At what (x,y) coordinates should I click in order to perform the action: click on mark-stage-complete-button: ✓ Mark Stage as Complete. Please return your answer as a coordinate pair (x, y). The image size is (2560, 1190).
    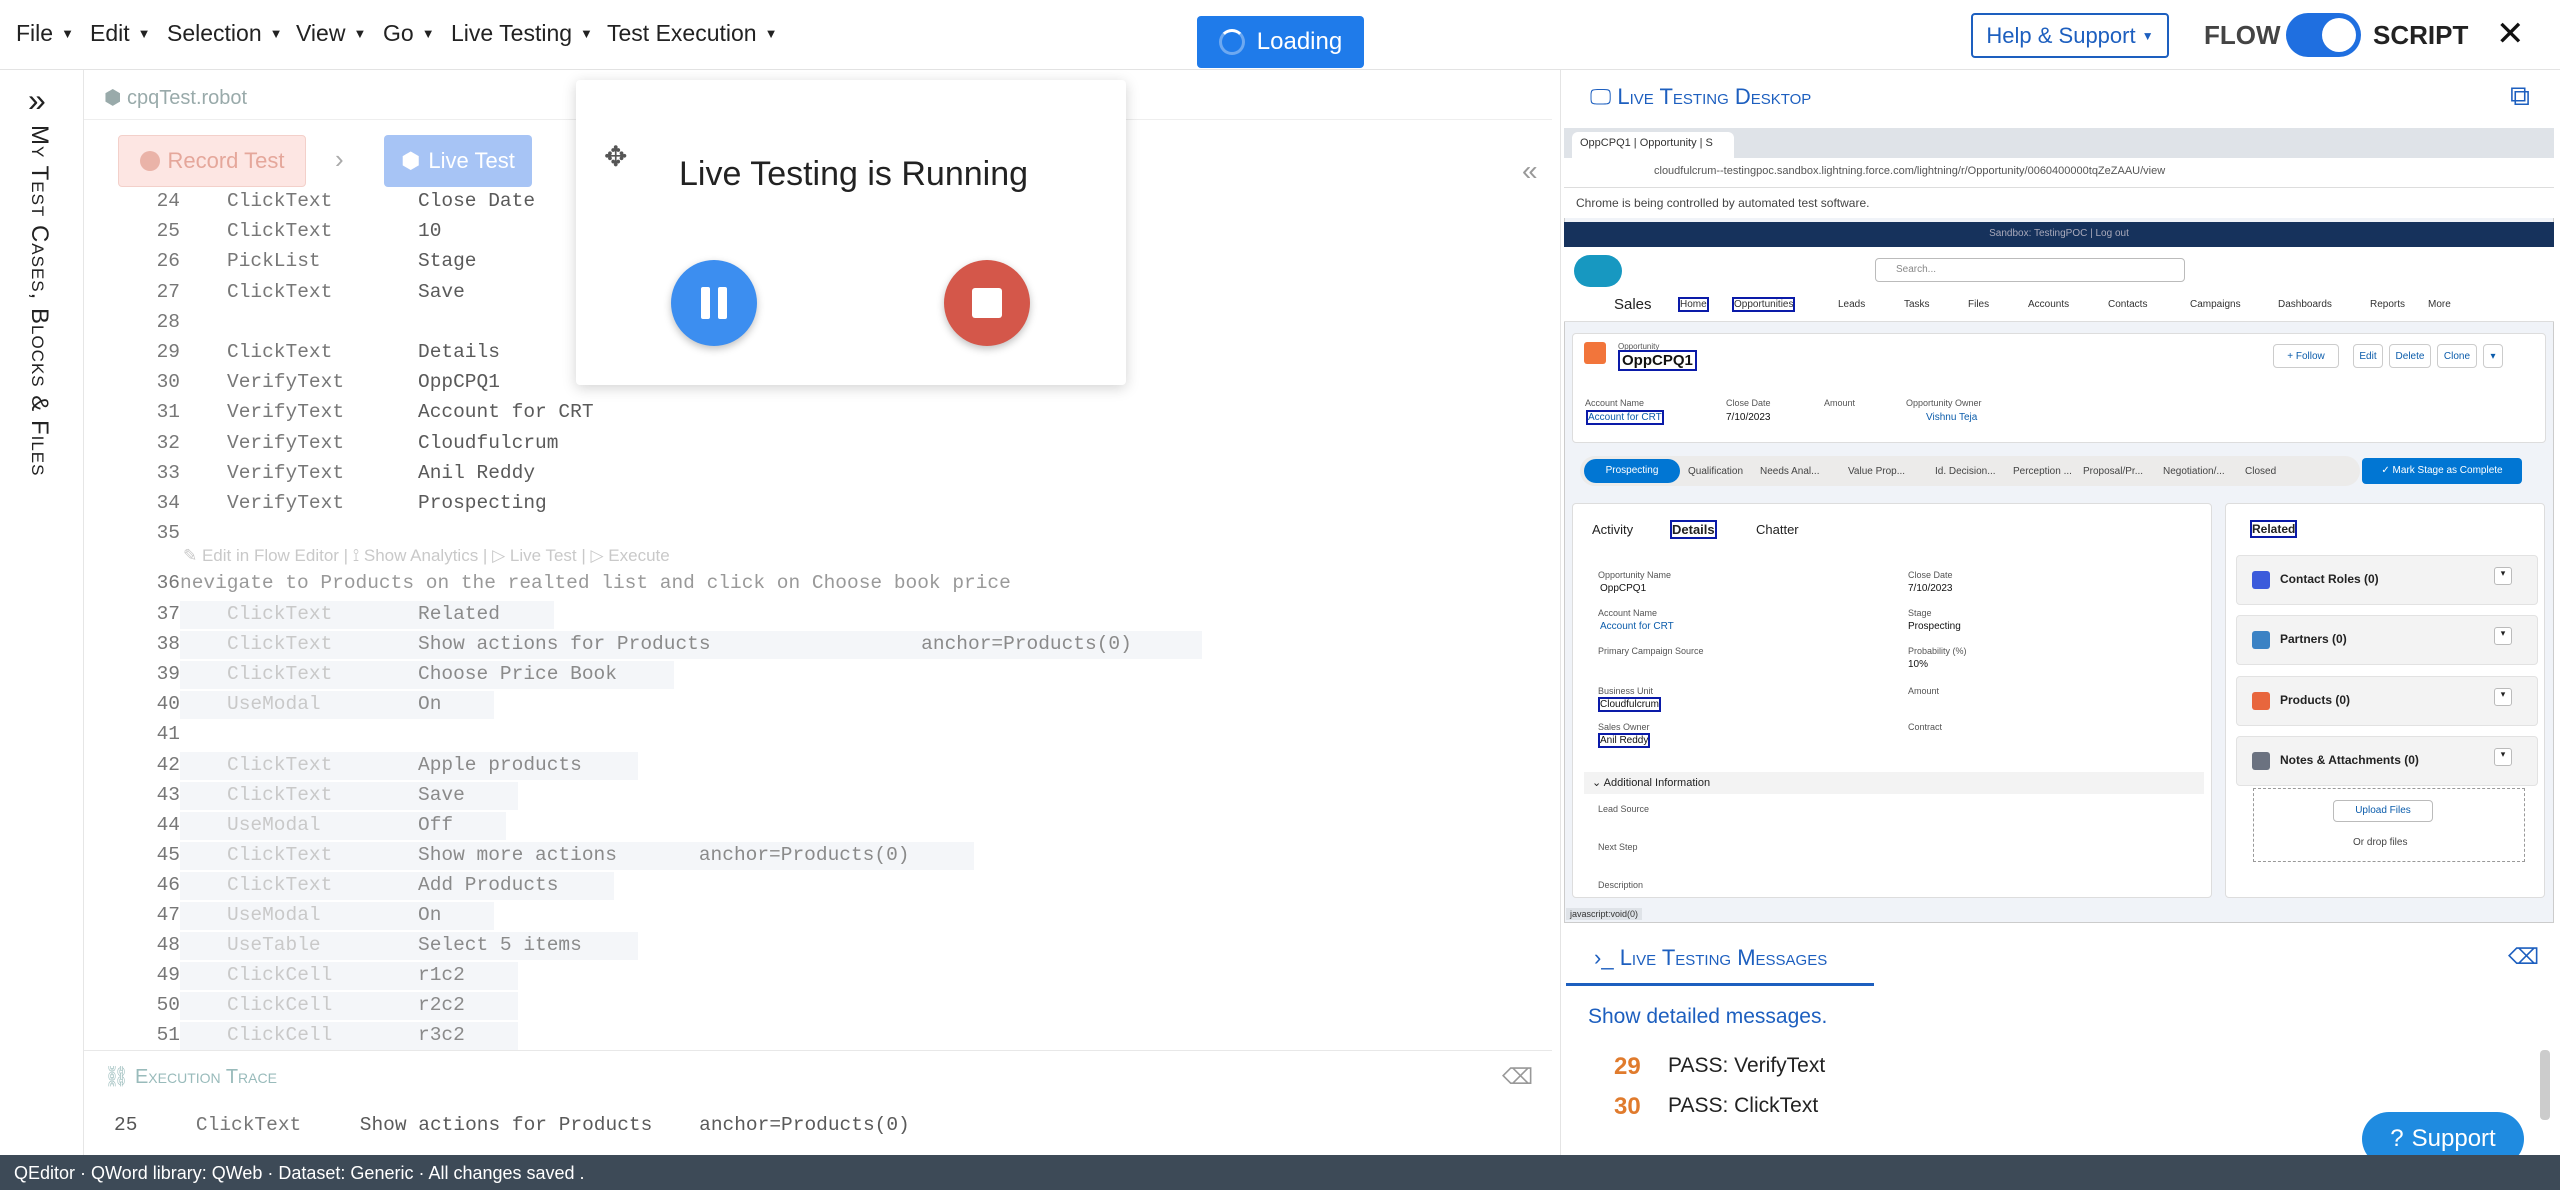
    Looking at the image, I should click on (2442, 471).